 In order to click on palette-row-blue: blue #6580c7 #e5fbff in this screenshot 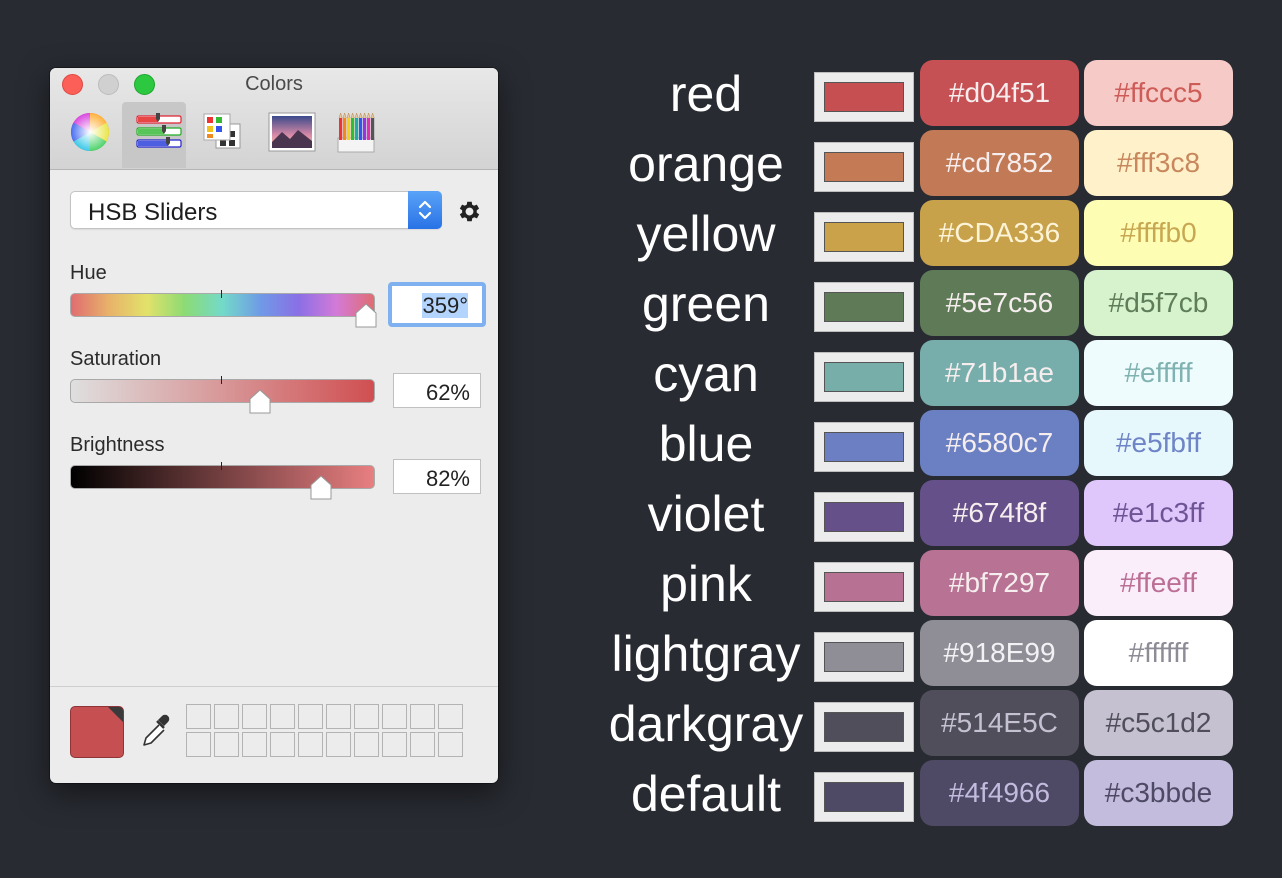, I will do `click(920, 443)`.